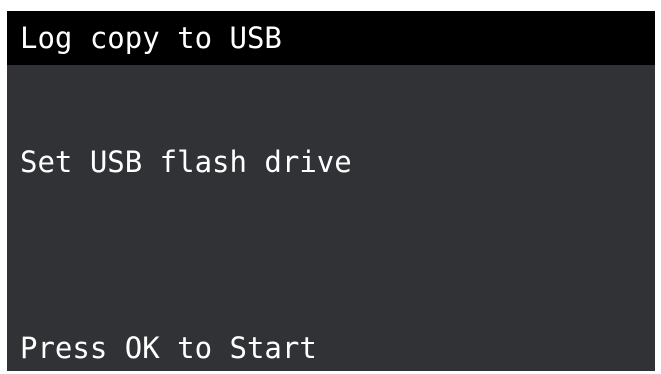 The image size is (661, 374). What do you see at coordinates (331, 38) in the screenshot?
I see `title-bar: Log copy to USB` at bounding box center [331, 38].